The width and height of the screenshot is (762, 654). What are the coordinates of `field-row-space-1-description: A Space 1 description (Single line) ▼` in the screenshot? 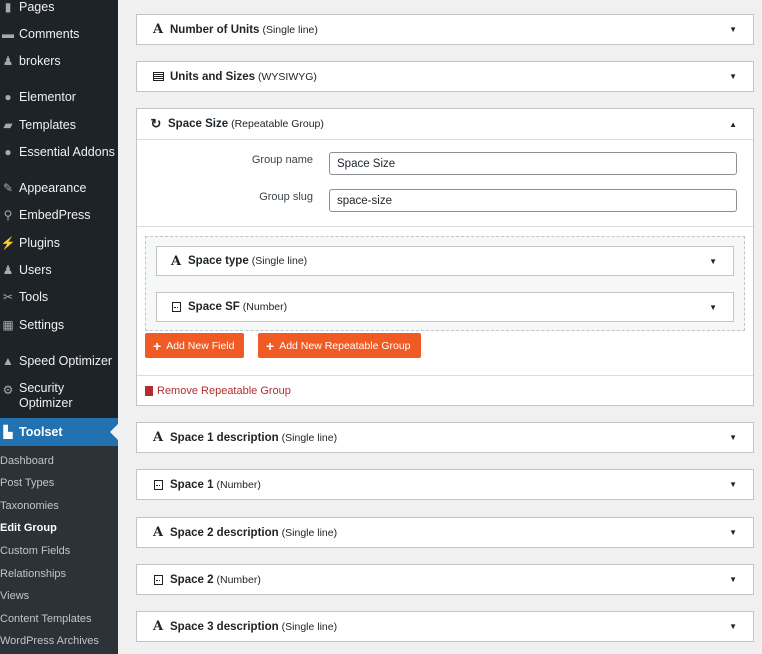 It's located at (445, 437).